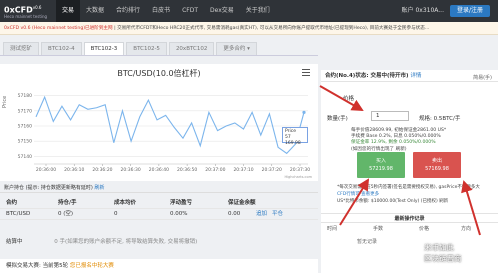  I want to click on tab-btc102-3: BTC102-3, so click(104, 48).